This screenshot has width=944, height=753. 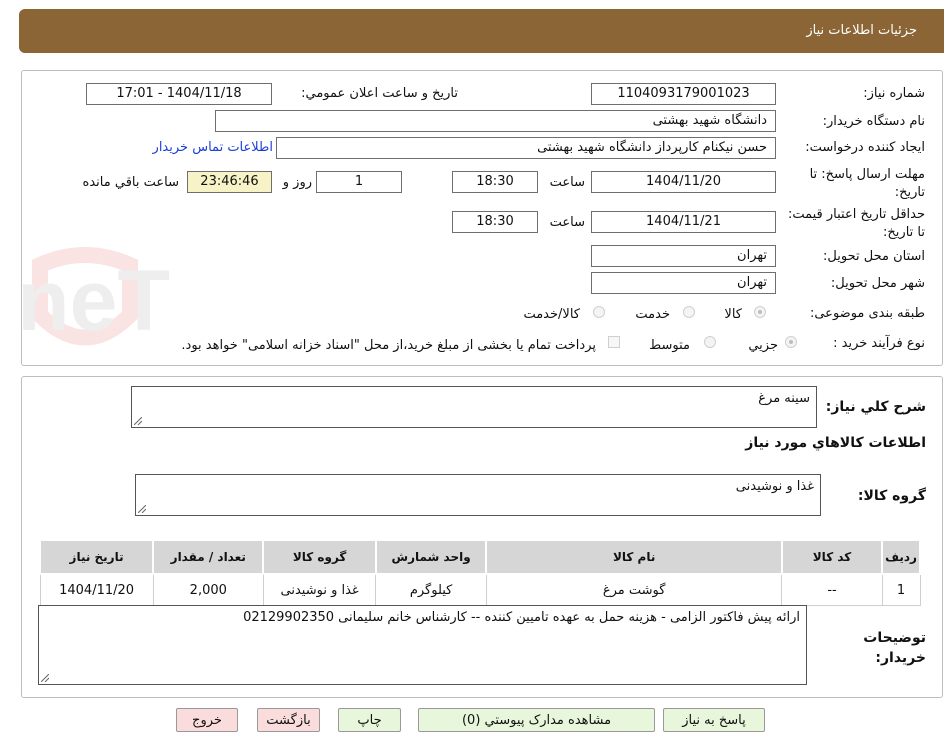 I want to click on requester-label: ايجاد کننده درخواست:, so click(x=865, y=147).